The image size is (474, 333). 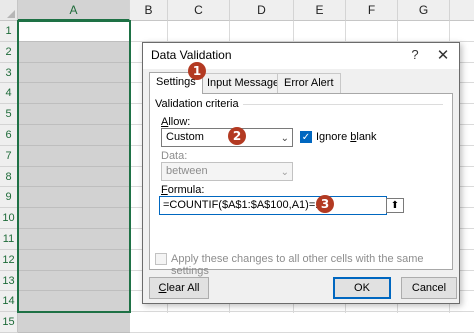 I want to click on dialog-title: Data Validation, so click(x=191, y=55).